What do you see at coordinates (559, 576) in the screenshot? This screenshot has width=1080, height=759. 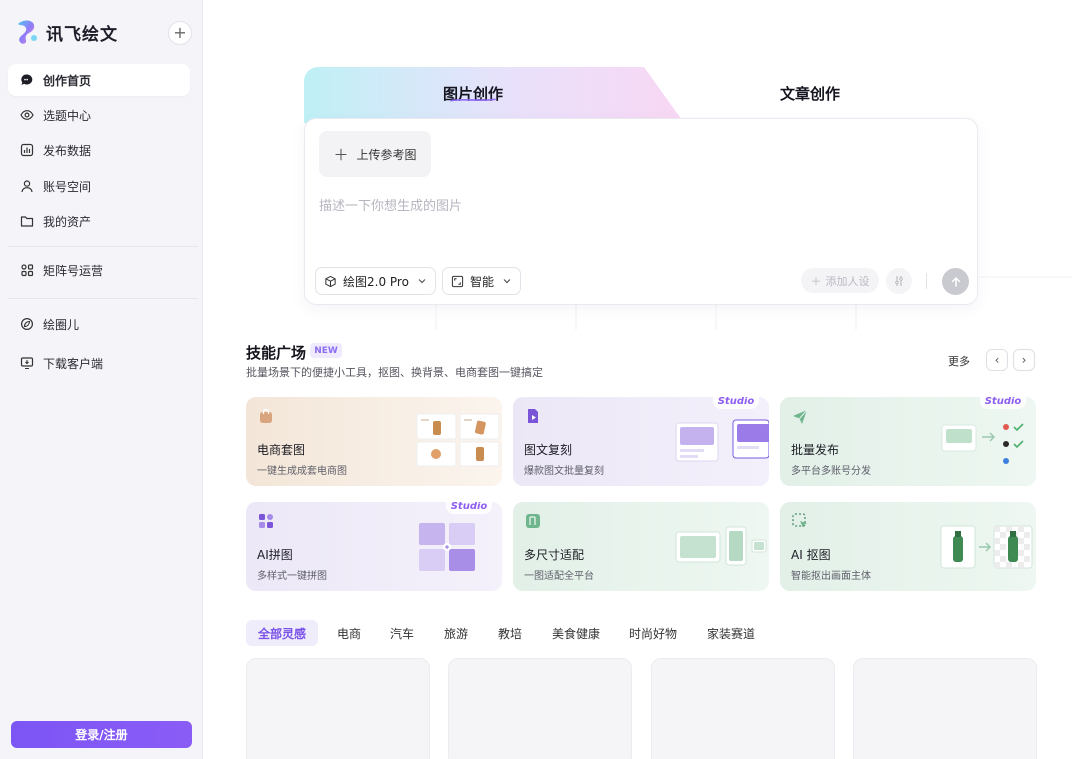 I see `card-description: 一图适配全平台` at bounding box center [559, 576].